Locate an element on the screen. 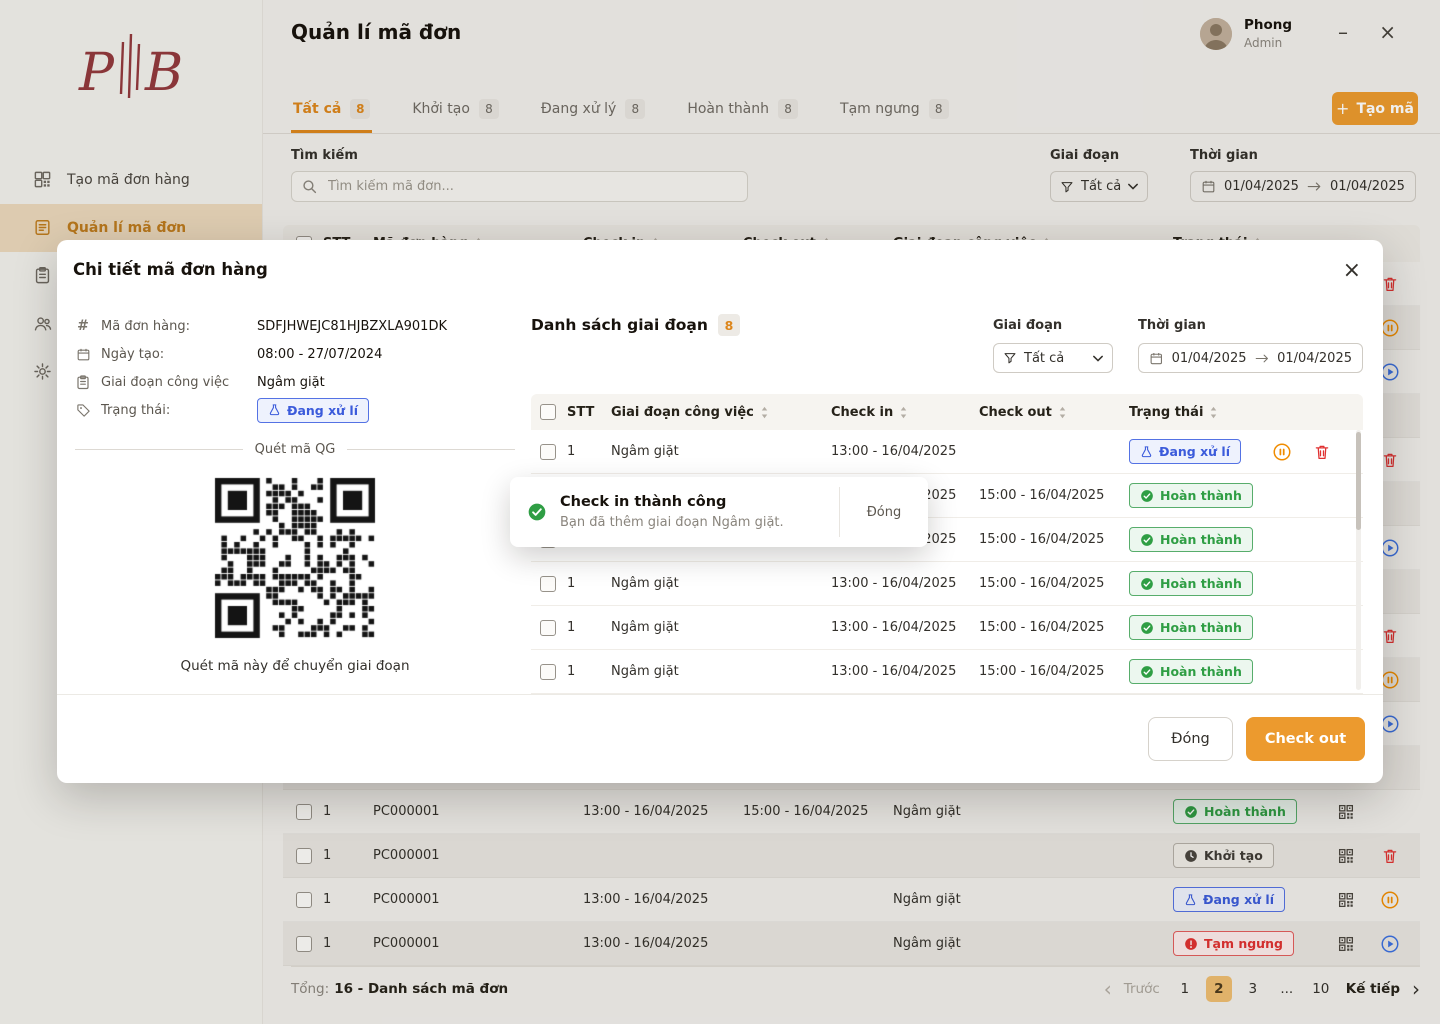 The height and width of the screenshot is (1024, 1440). qr-divider-label: Quét mã QG is located at coordinates (295, 449).